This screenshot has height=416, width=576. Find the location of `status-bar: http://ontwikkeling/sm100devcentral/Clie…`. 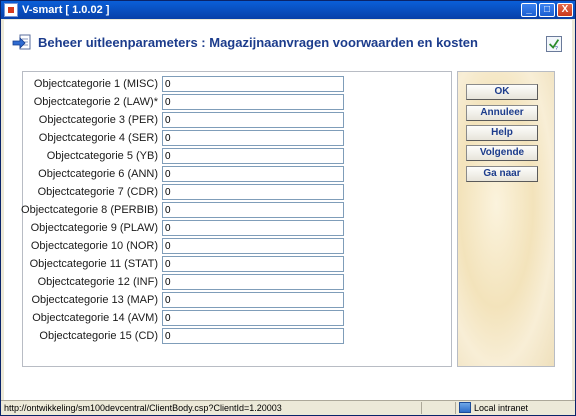

status-bar: http://ontwikkeling/sm100devcentral/Clie… is located at coordinates (288, 407).